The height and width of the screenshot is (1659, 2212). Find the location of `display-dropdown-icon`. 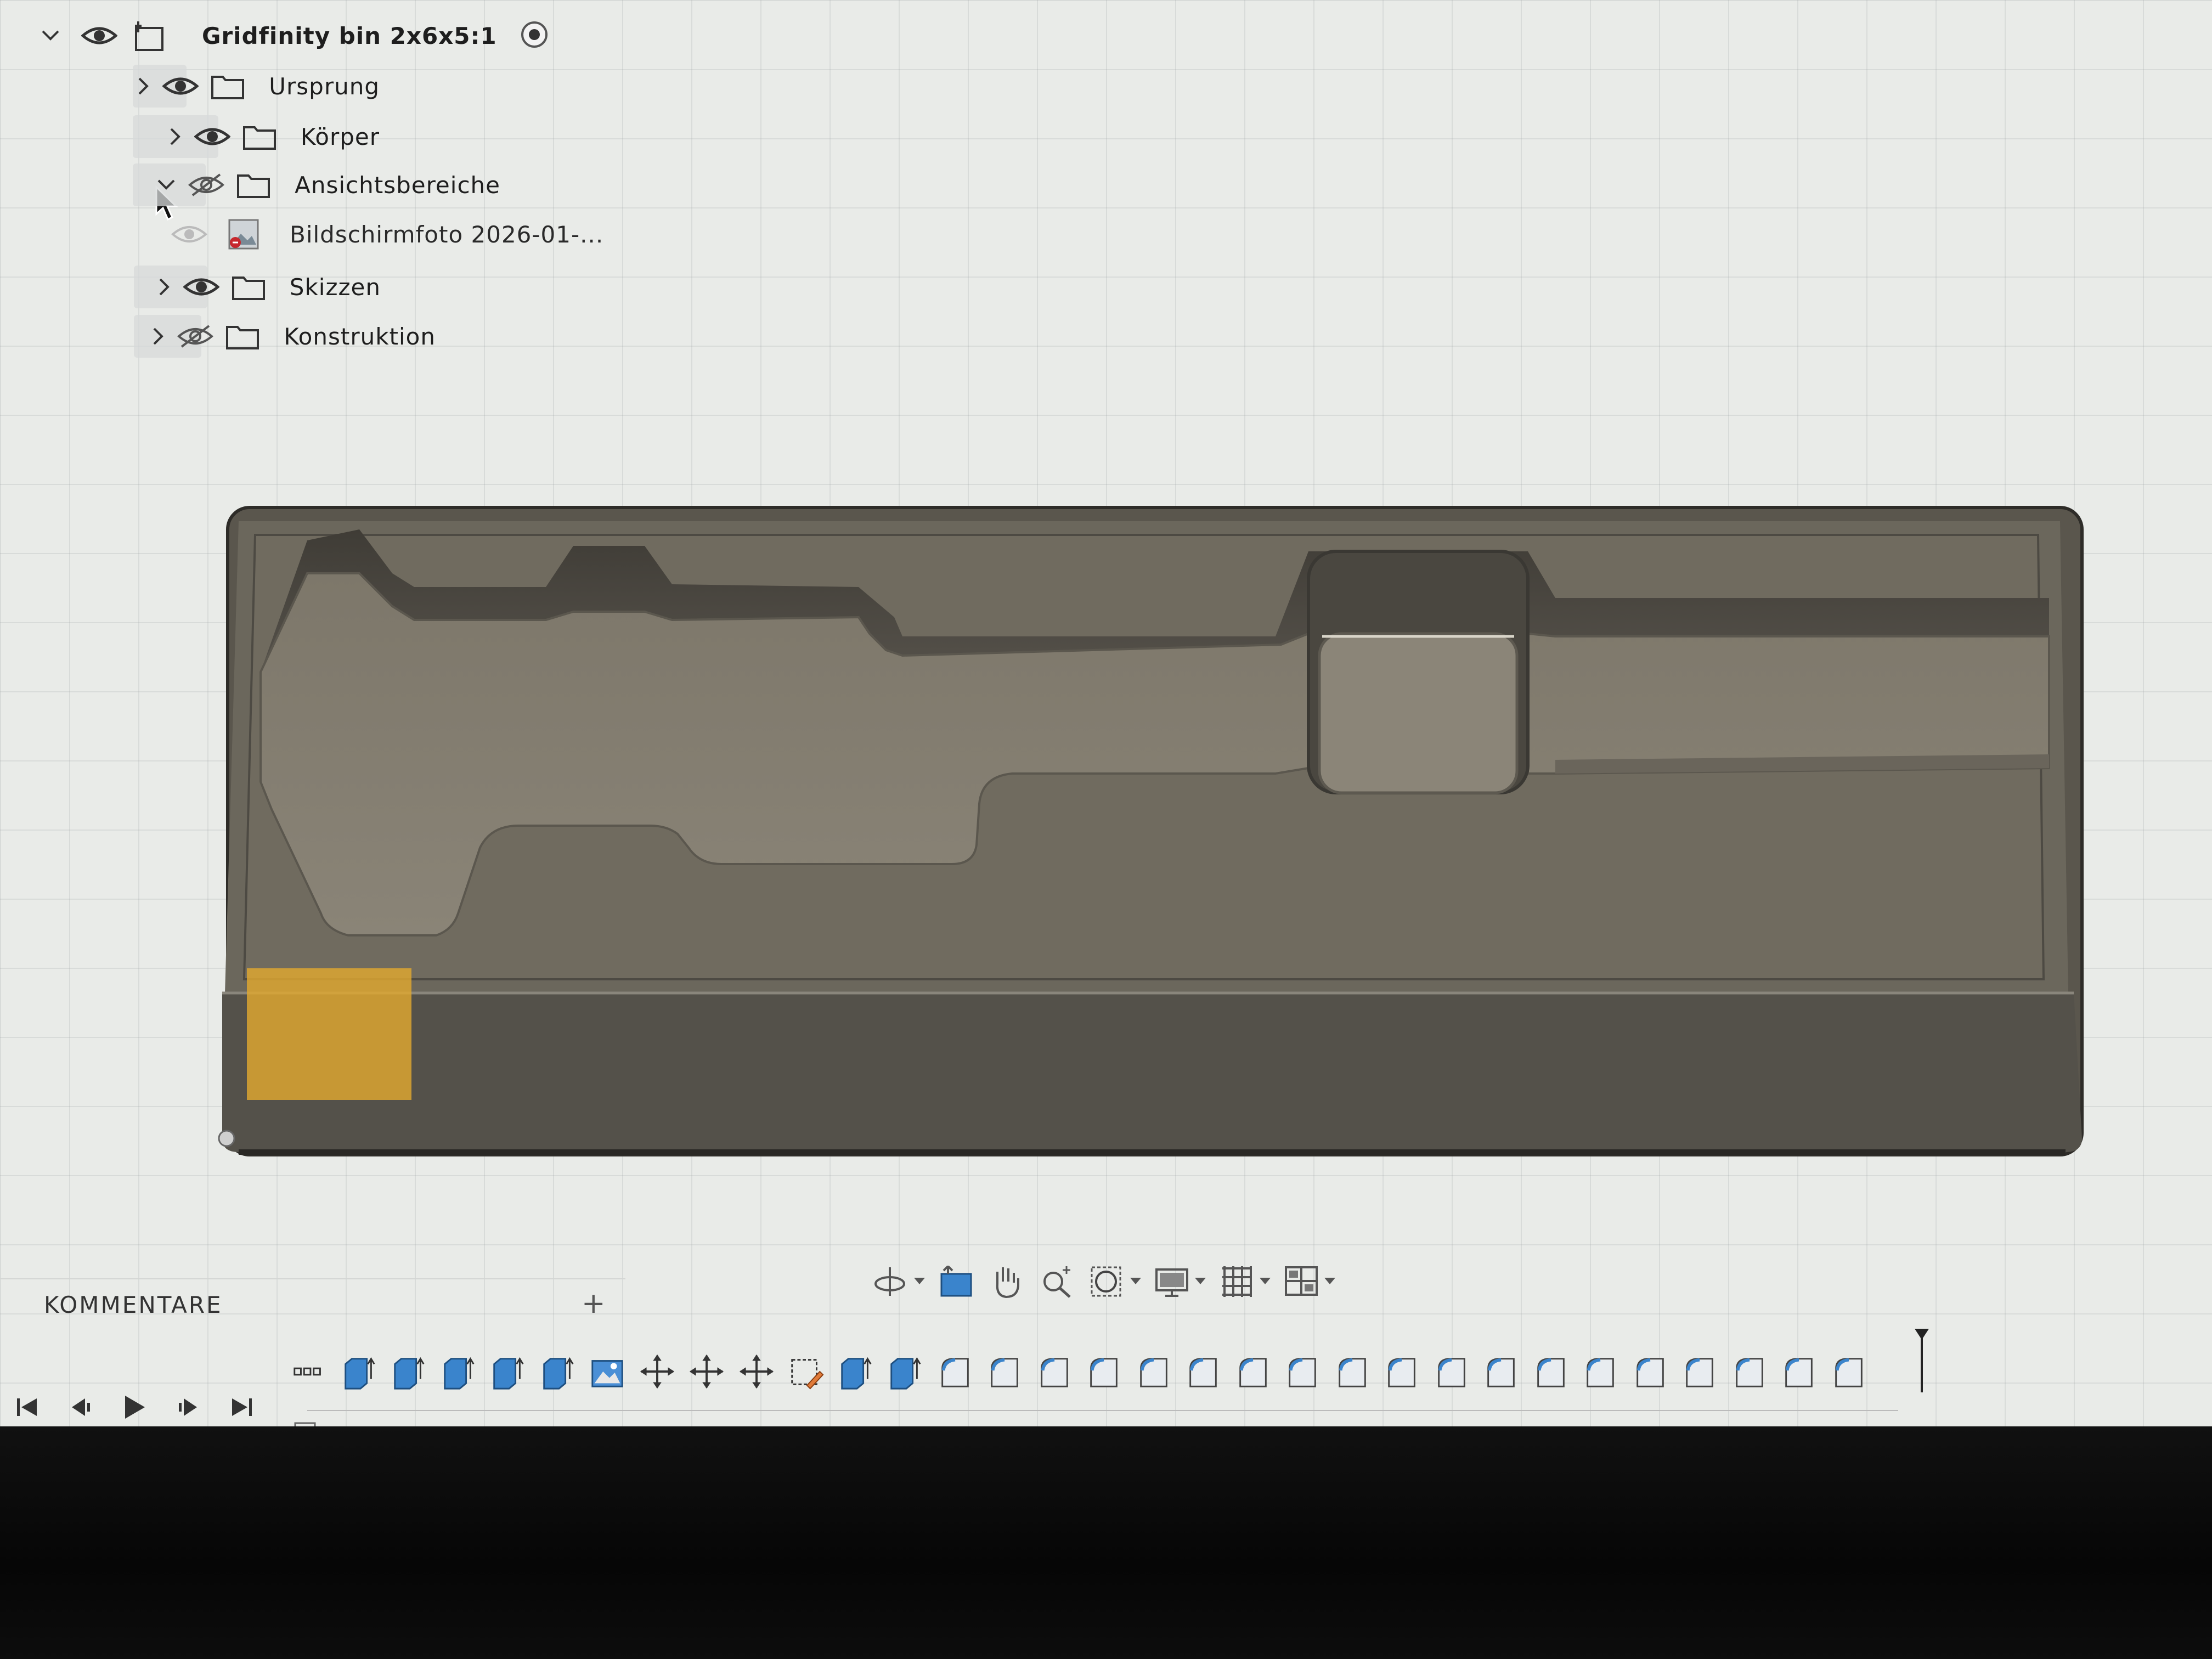

display-dropdown-icon is located at coordinates (1200, 1281).